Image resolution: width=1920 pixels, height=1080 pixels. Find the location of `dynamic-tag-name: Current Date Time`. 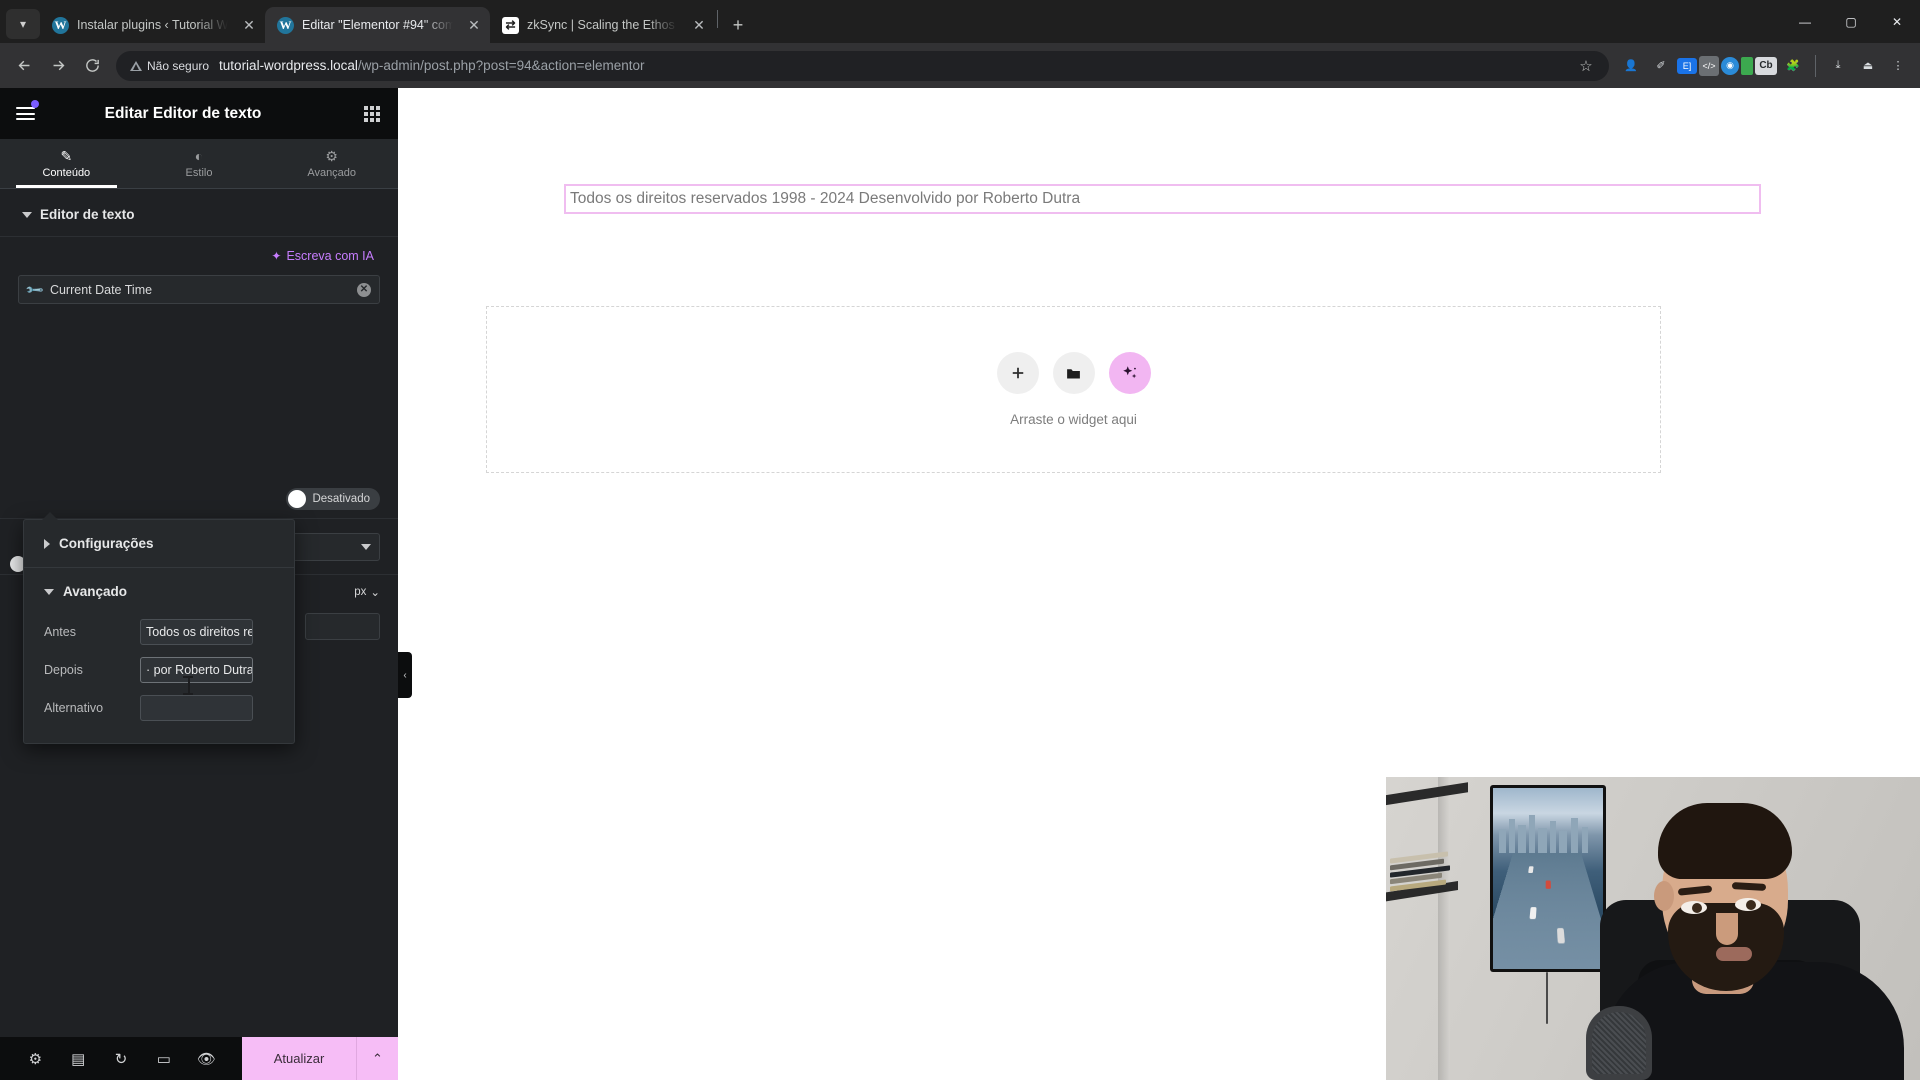

dynamic-tag-name: Current Date Time is located at coordinates (101, 289).